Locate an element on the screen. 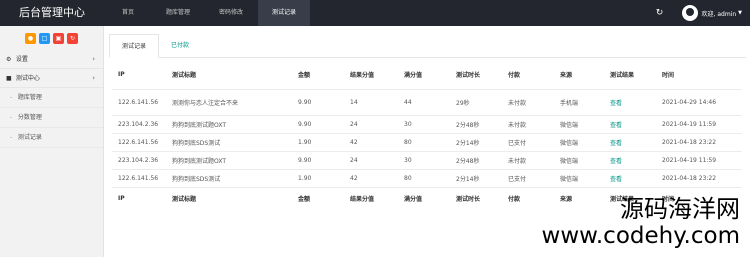 This screenshot has width=750, height=257. sidebar-item-test-center: ■ 测试中心 › is located at coordinates (51, 78).